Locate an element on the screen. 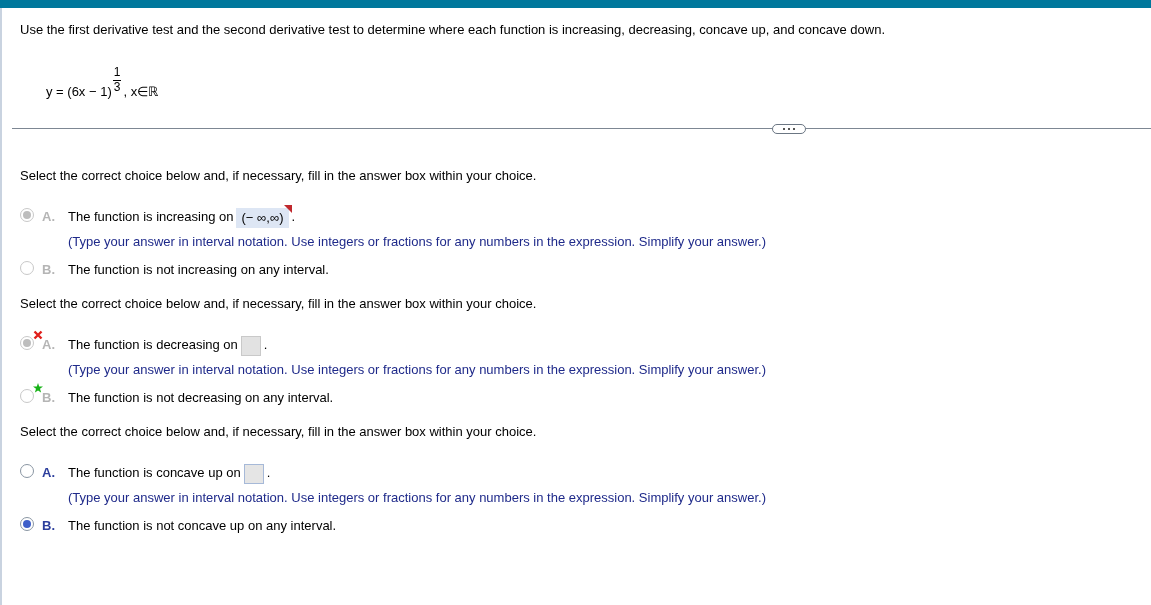  exponent-numerator: 1 is located at coordinates (117, 73).